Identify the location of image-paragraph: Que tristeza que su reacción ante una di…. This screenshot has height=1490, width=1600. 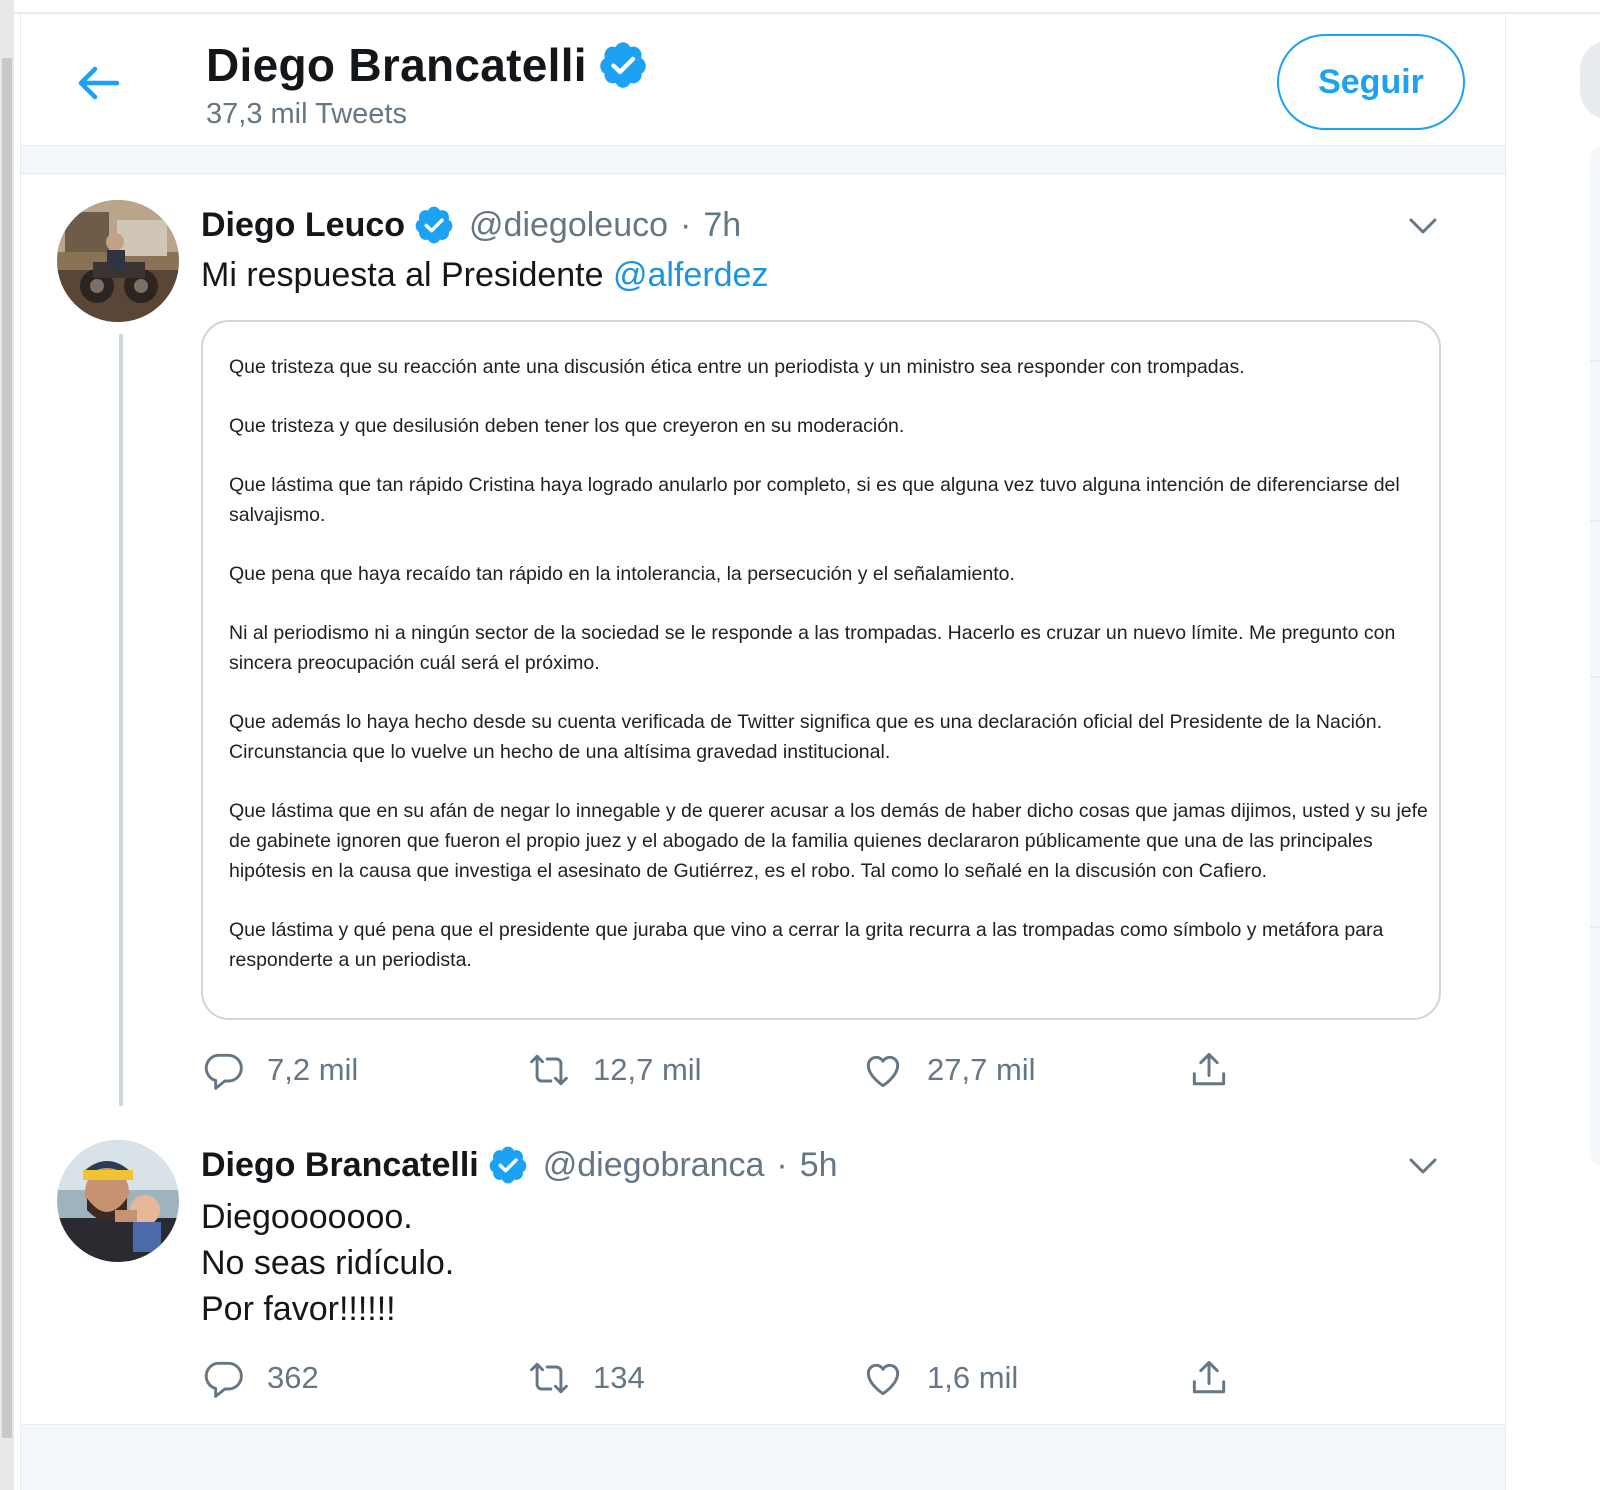
(737, 367).